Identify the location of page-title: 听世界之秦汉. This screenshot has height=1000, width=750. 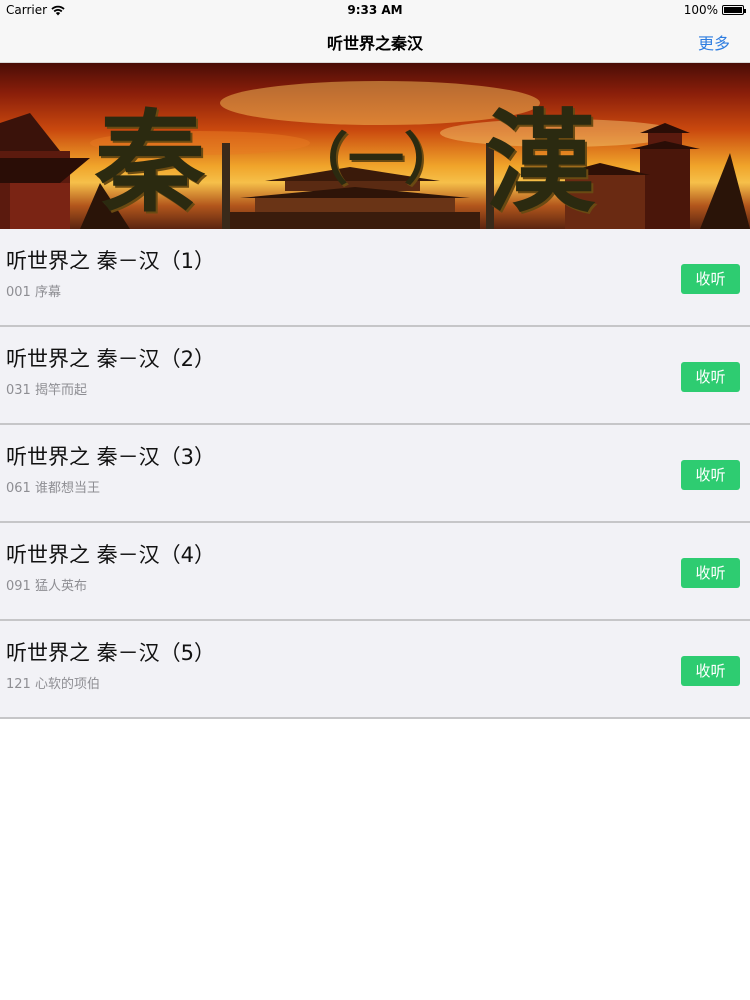
(374, 43).